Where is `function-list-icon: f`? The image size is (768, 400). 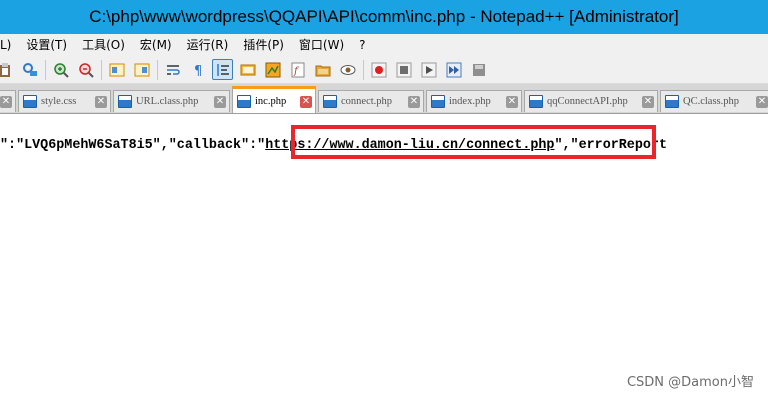
function-list-icon: f is located at coordinates (297, 69).